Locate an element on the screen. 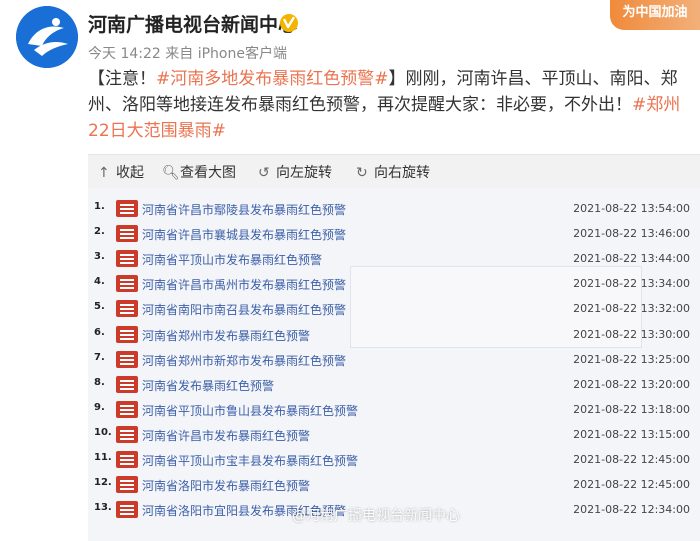 Image resolution: width=700 pixels, height=541 pixels. alert-time: 2021-08-22 13:18:00 is located at coordinates (631, 409).